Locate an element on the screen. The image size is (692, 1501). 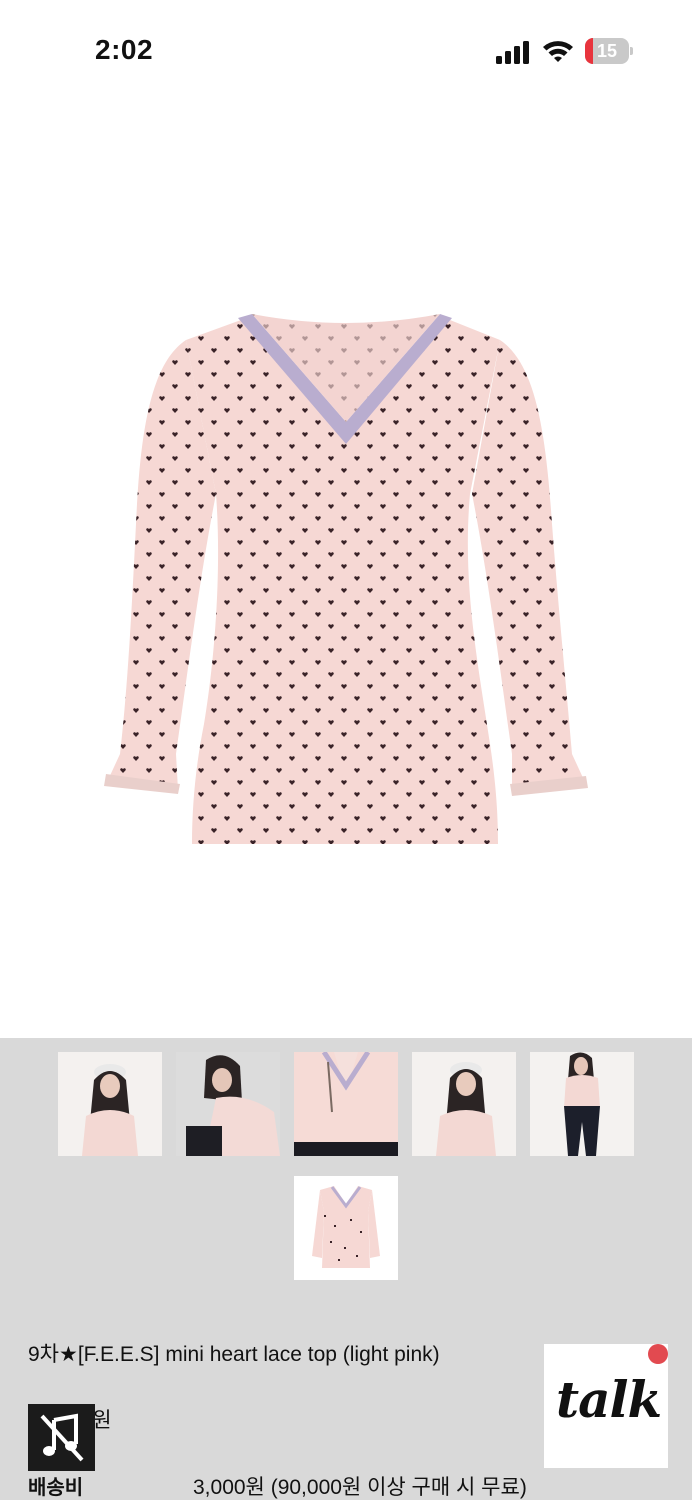
notification-dot is located at coordinates (658, 1354).